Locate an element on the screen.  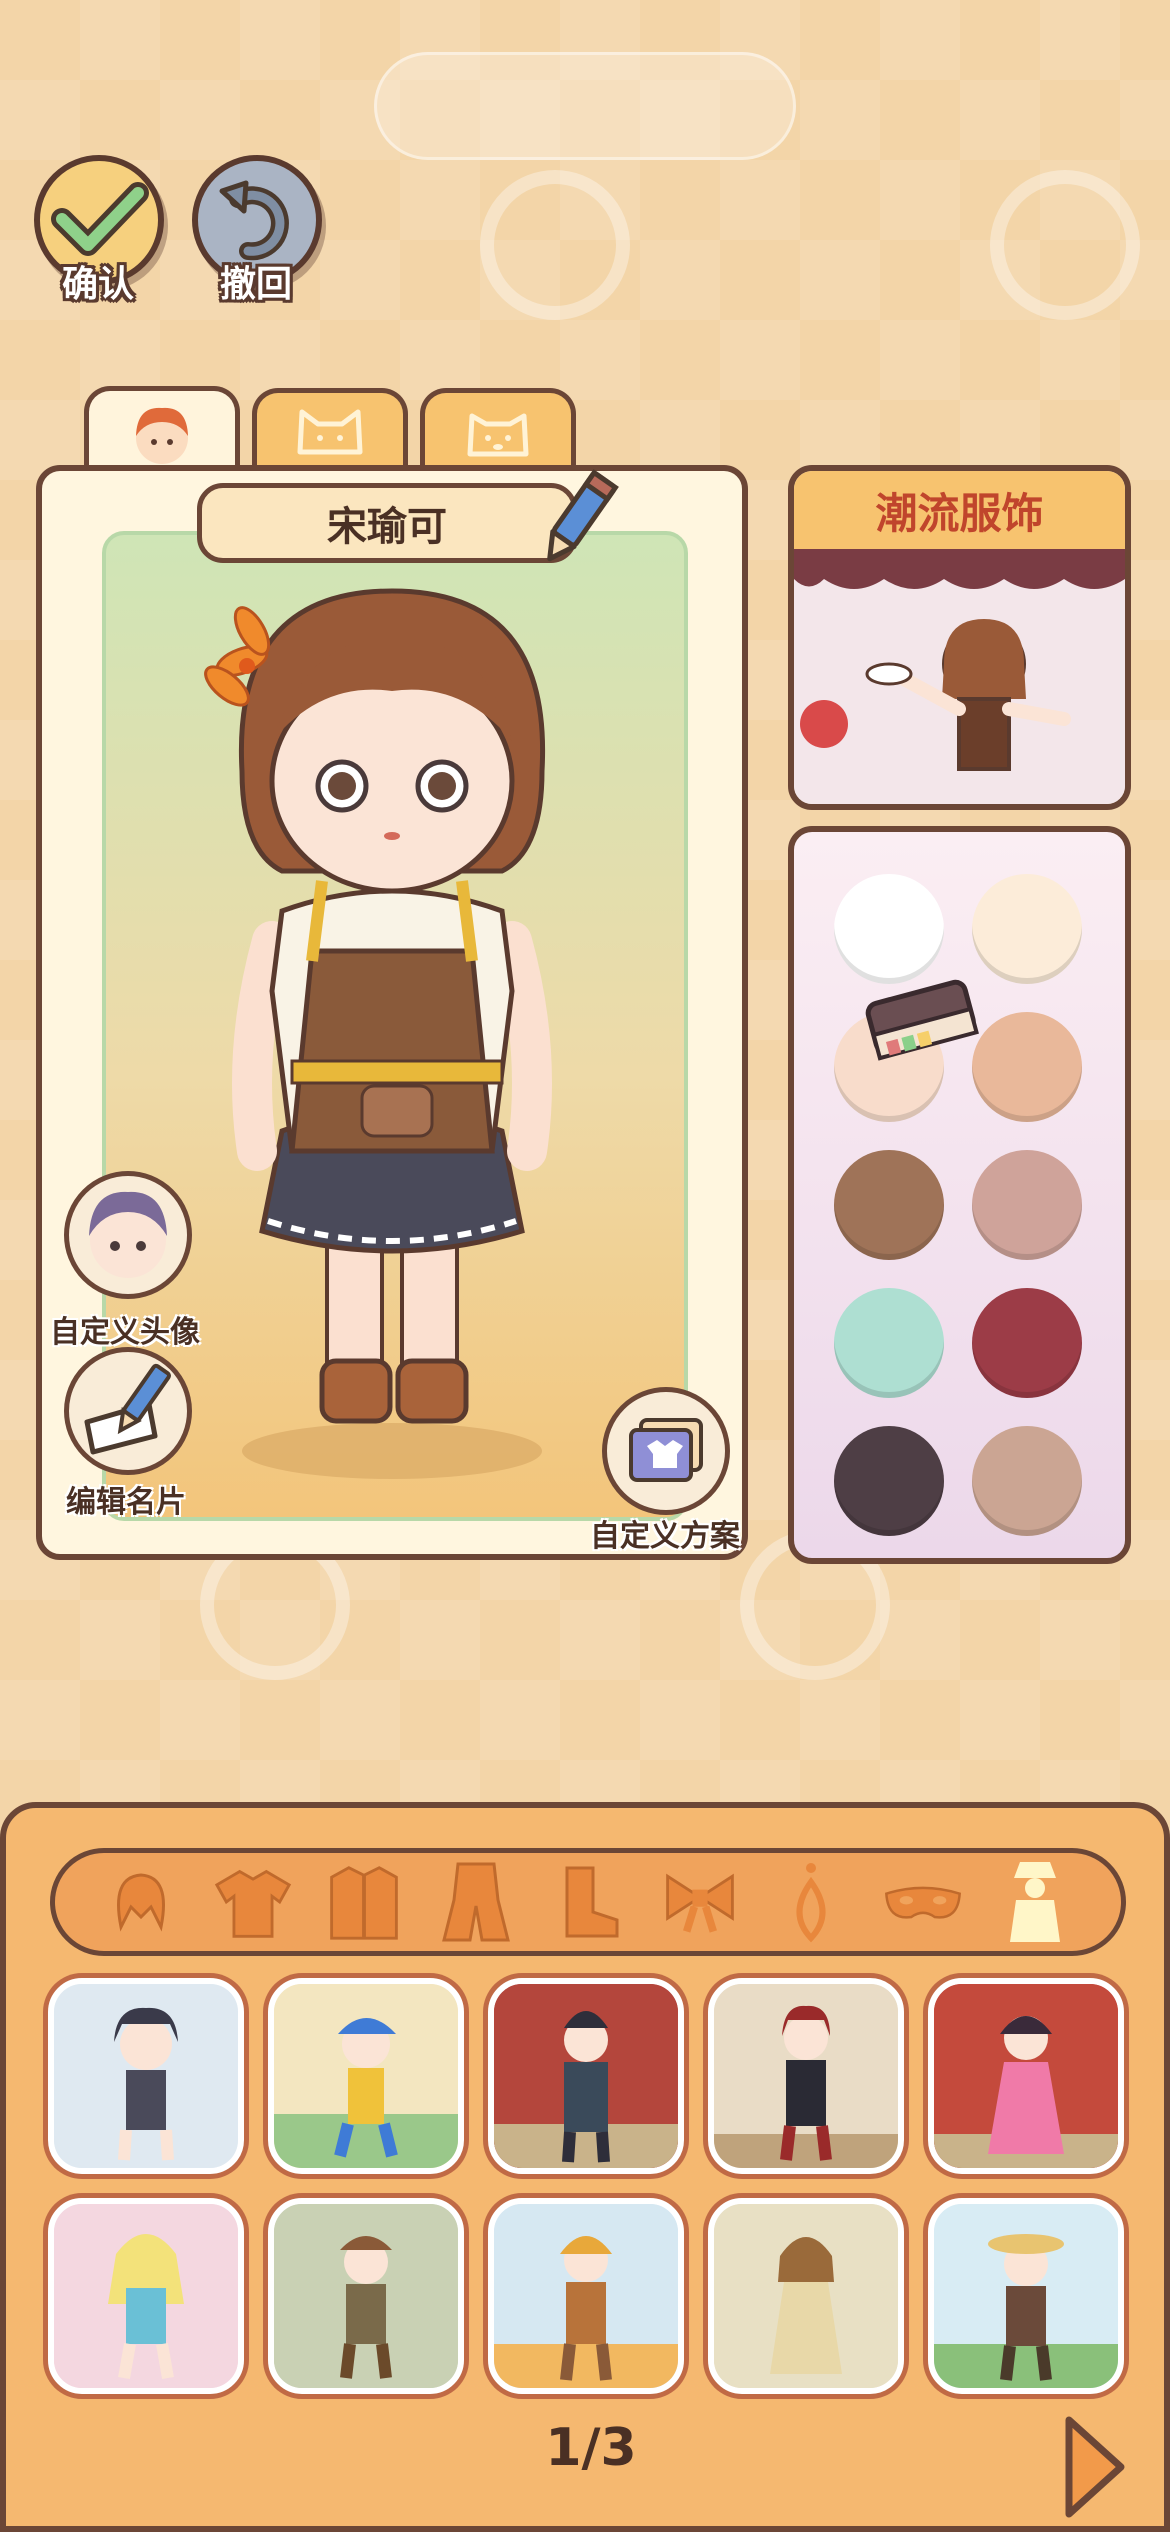
tab-cat is located at coordinates (330, 429).